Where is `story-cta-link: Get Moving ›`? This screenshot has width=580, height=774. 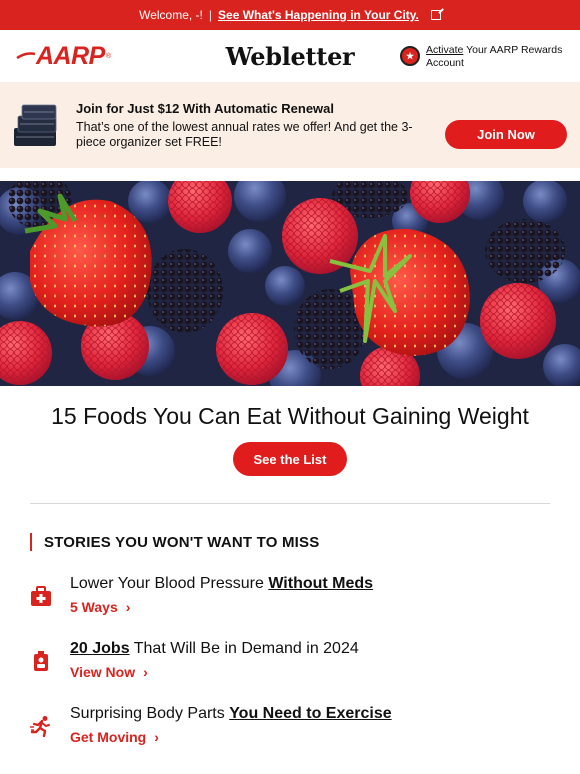
story-cta-link: Get Moving › is located at coordinates (114, 737).